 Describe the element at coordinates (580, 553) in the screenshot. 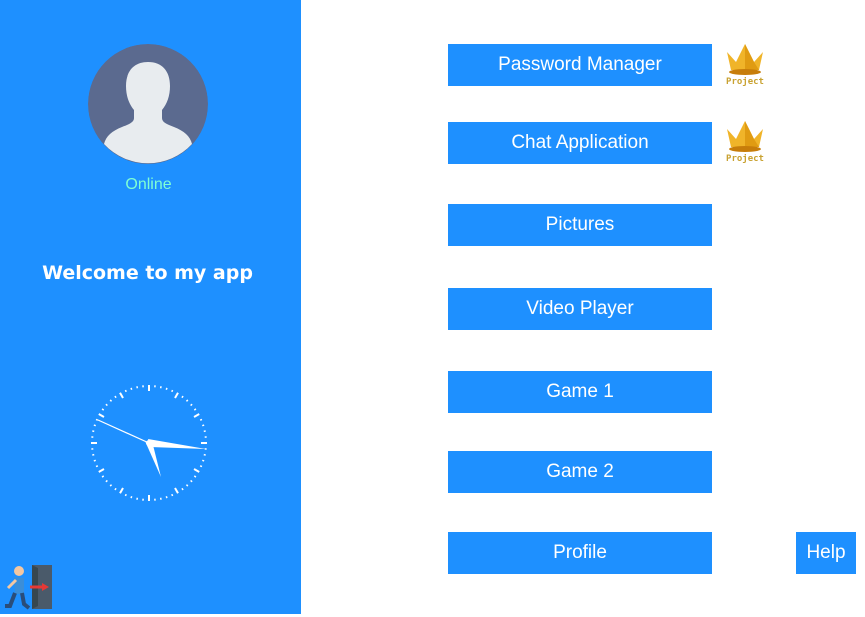

I see `profile-button: Profile` at that location.